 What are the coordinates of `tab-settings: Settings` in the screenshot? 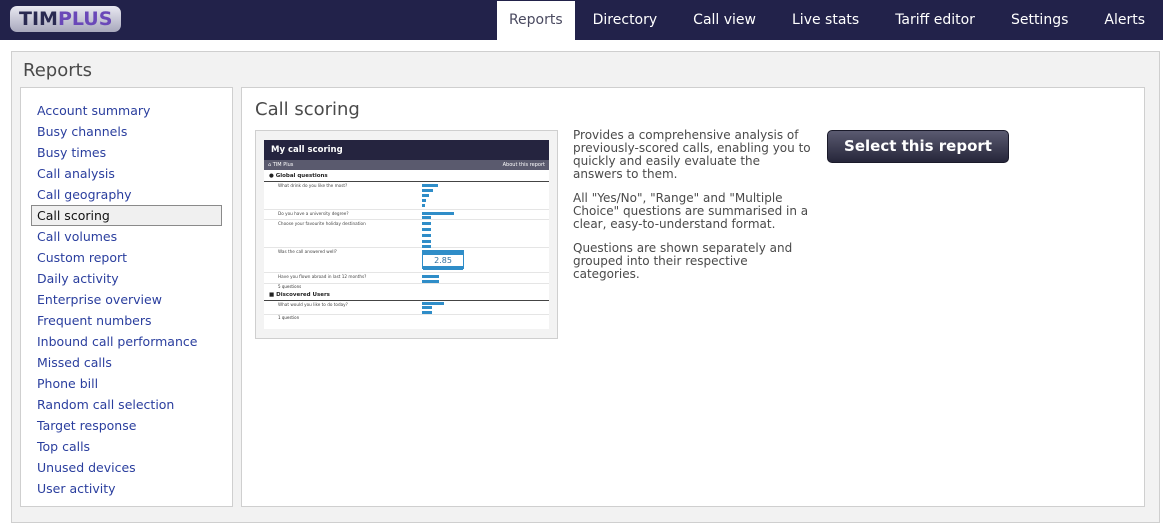 It's located at (1039, 20).